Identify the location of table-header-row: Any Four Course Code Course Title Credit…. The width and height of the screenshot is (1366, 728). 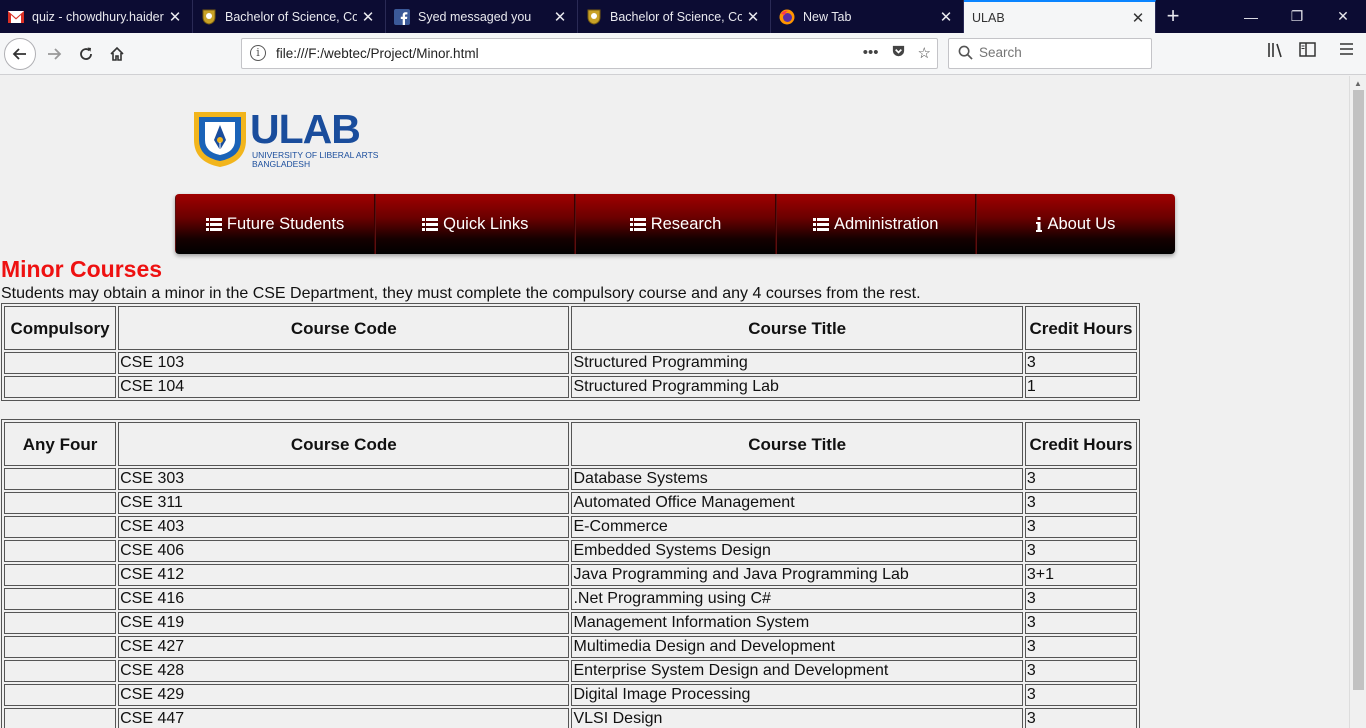
(570, 444).